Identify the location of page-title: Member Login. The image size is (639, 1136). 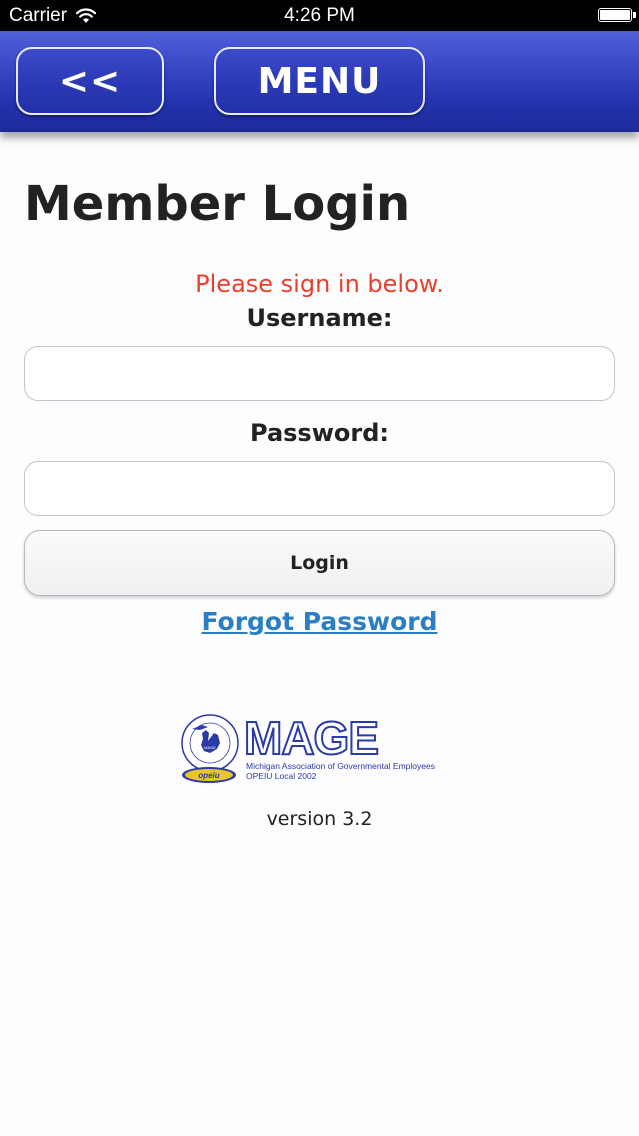
(217, 204).